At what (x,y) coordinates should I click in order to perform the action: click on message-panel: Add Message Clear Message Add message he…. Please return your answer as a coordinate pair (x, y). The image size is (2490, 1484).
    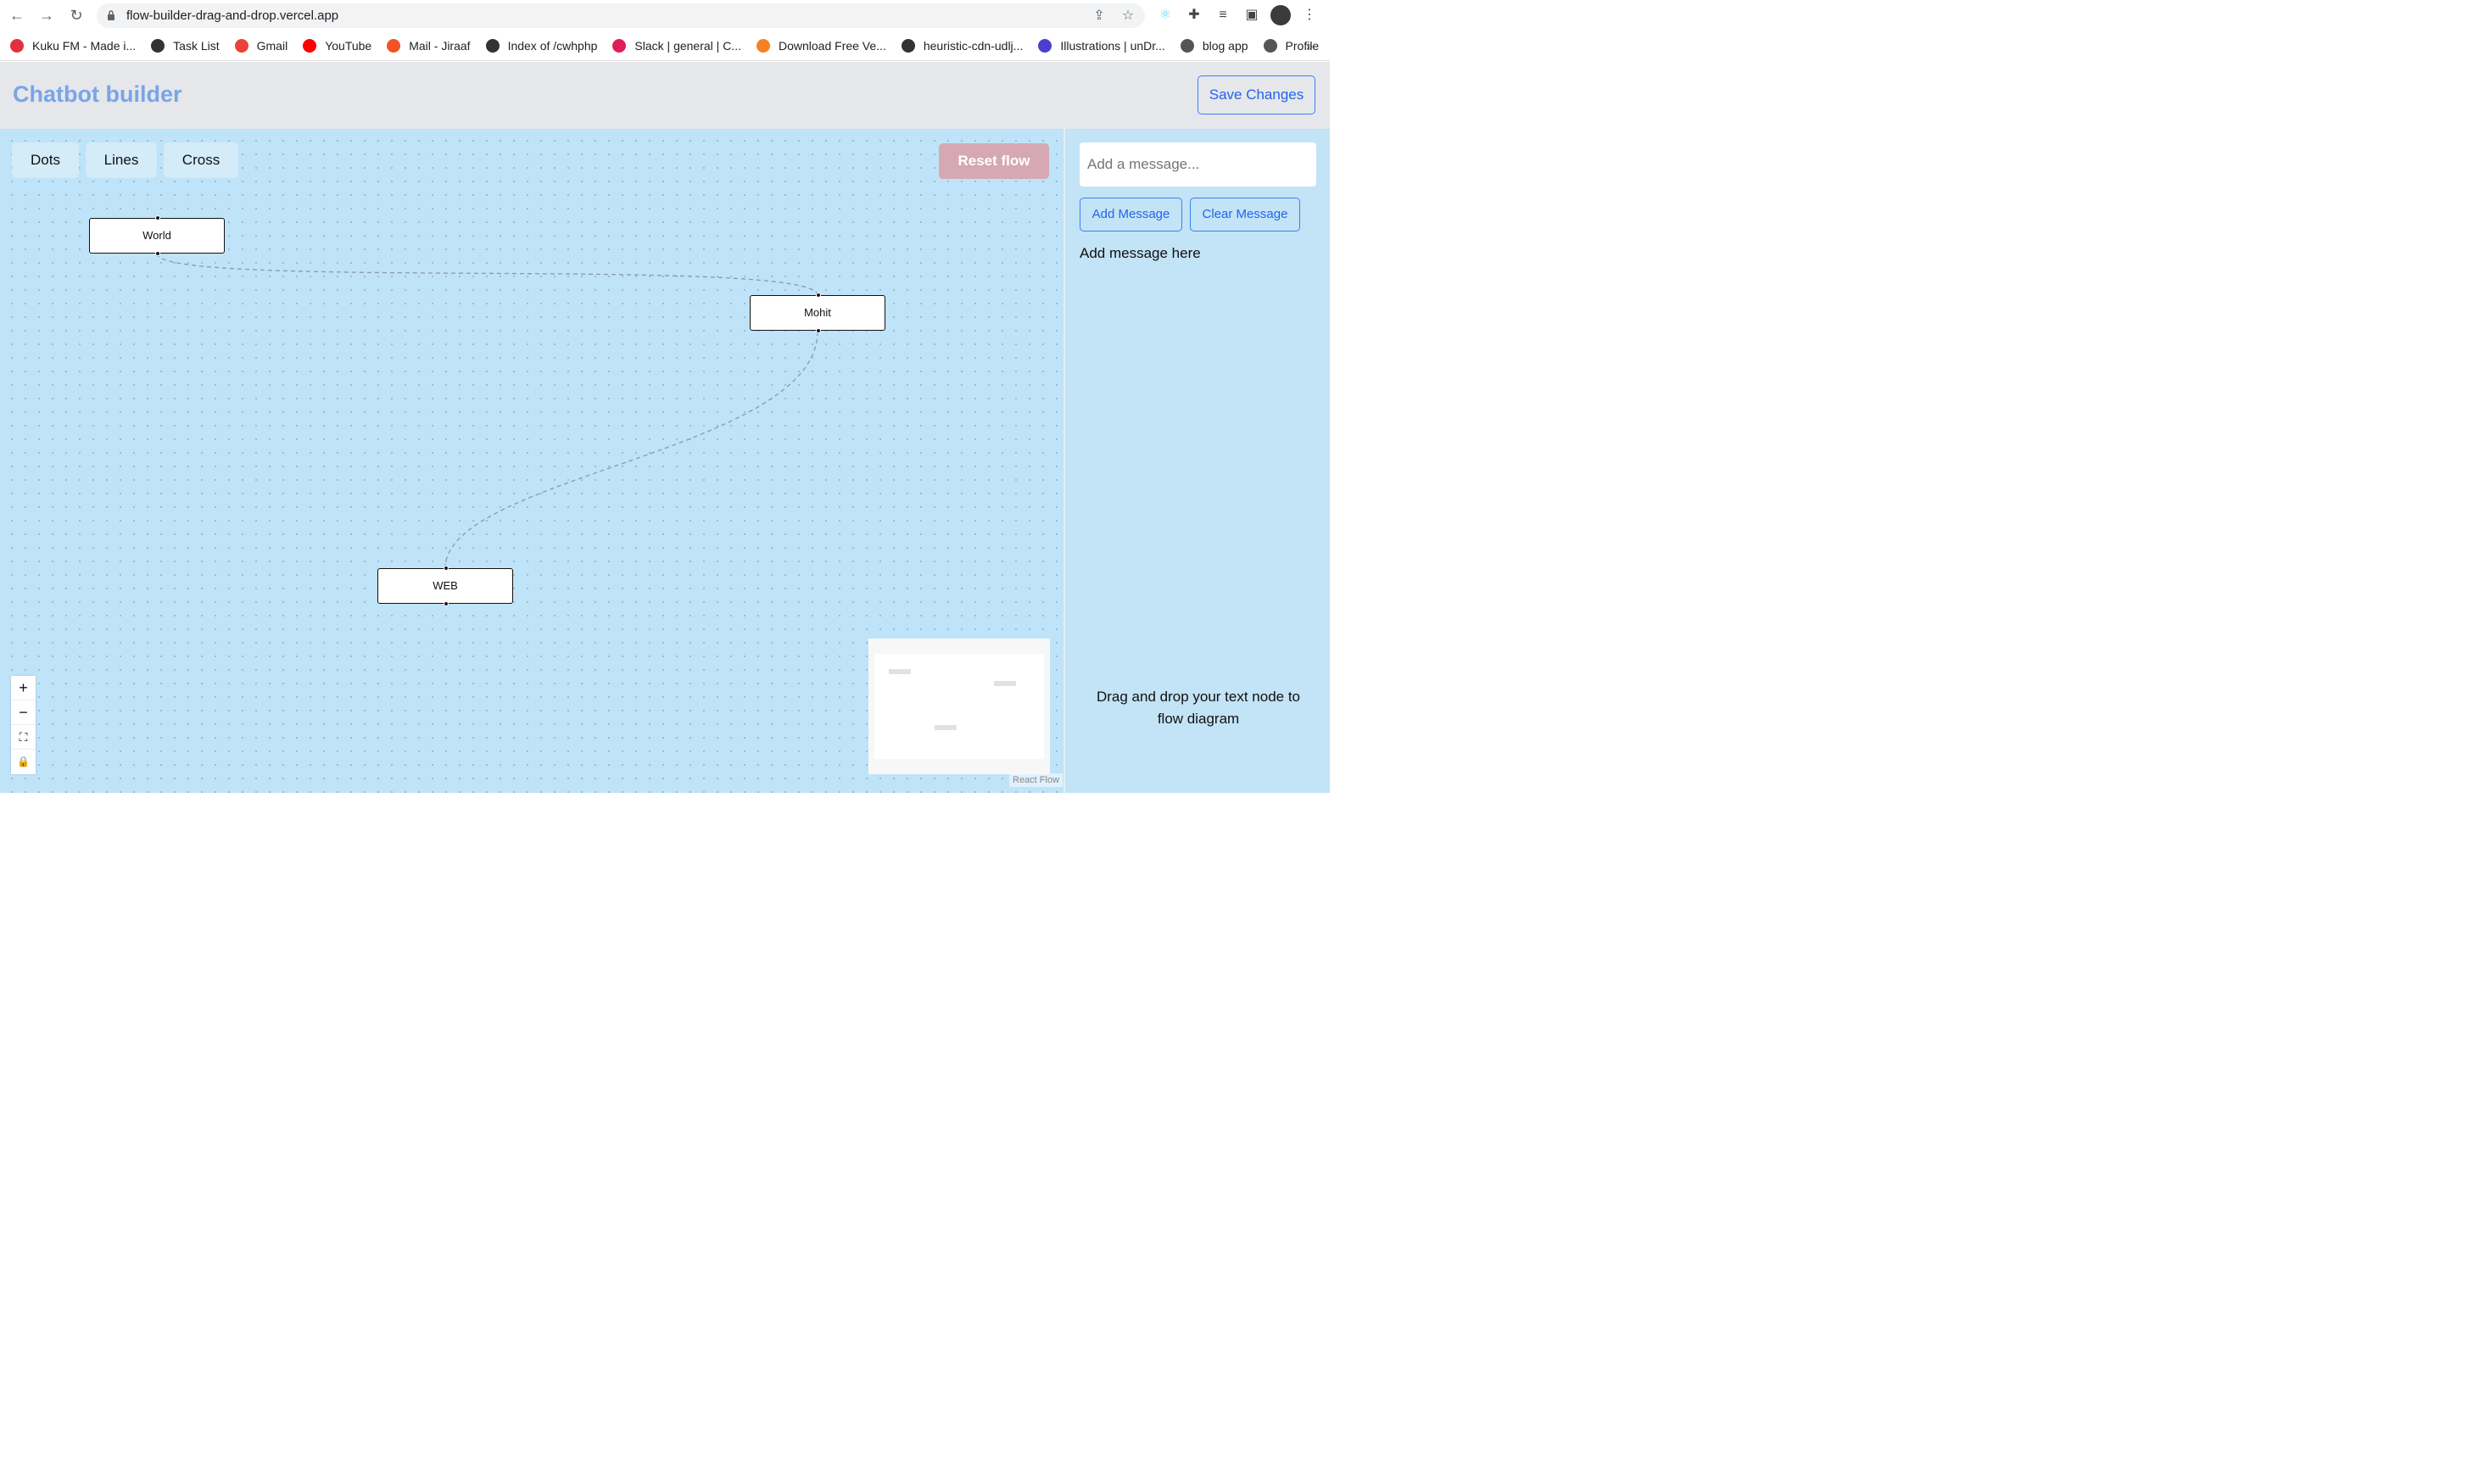
    Looking at the image, I should click on (1197, 461).